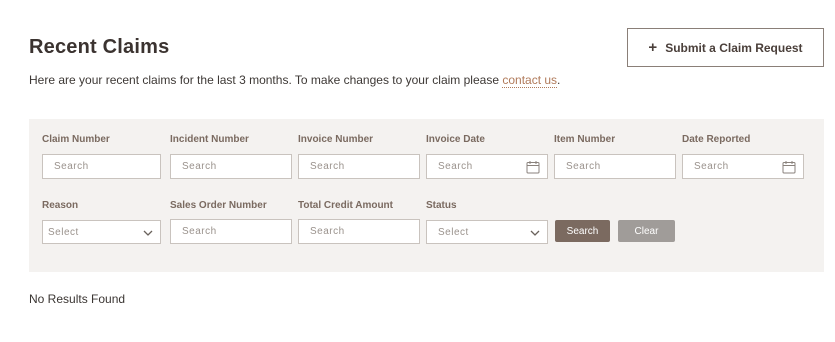  Describe the element at coordinates (60, 205) in the screenshot. I see `reason-label: Reason` at that location.